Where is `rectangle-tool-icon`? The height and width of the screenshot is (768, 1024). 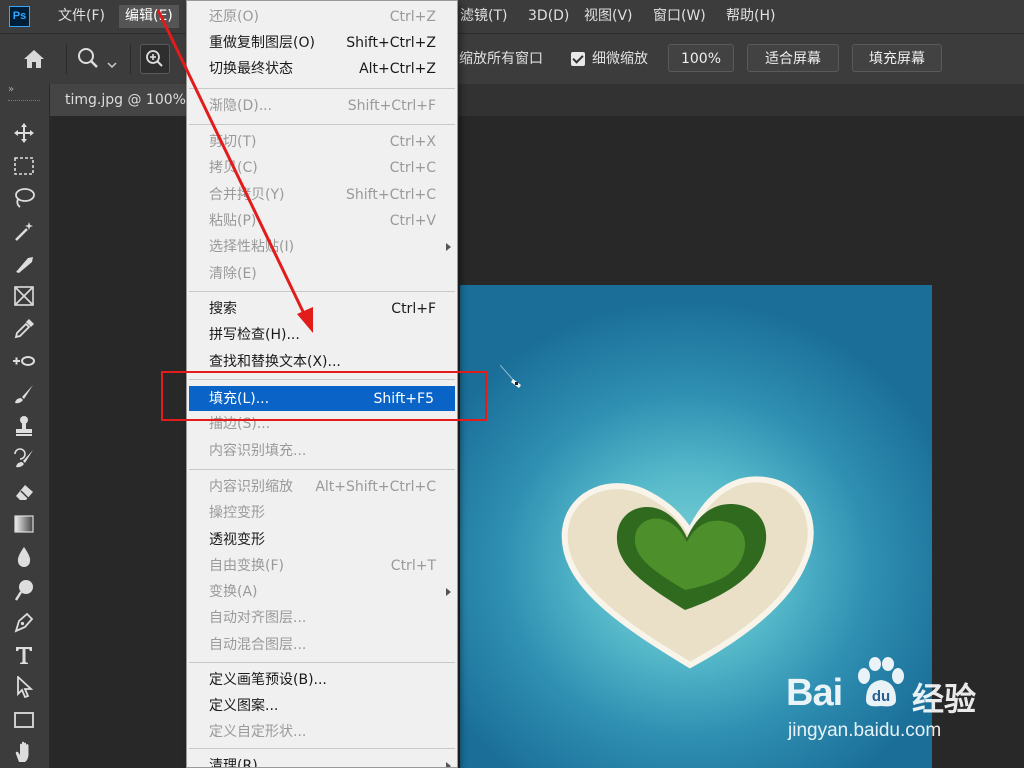 rectangle-tool-icon is located at coordinates (24, 720).